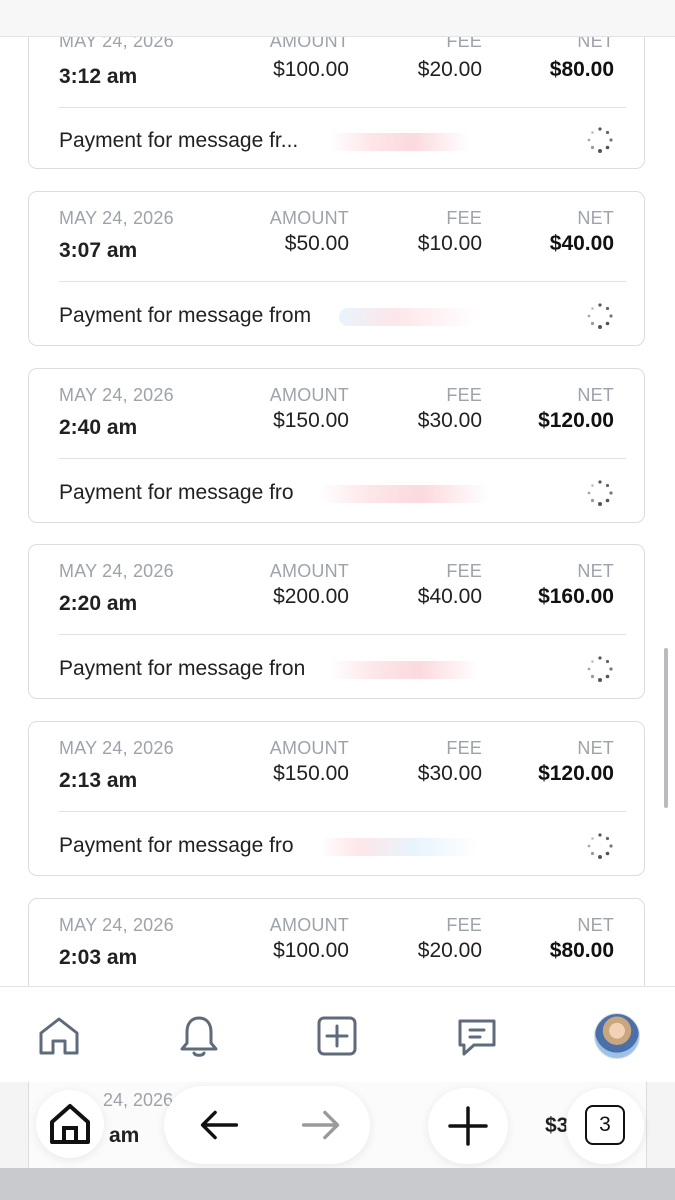  What do you see at coordinates (219, 1125) in the screenshot?
I see `back-arrow-icon` at bounding box center [219, 1125].